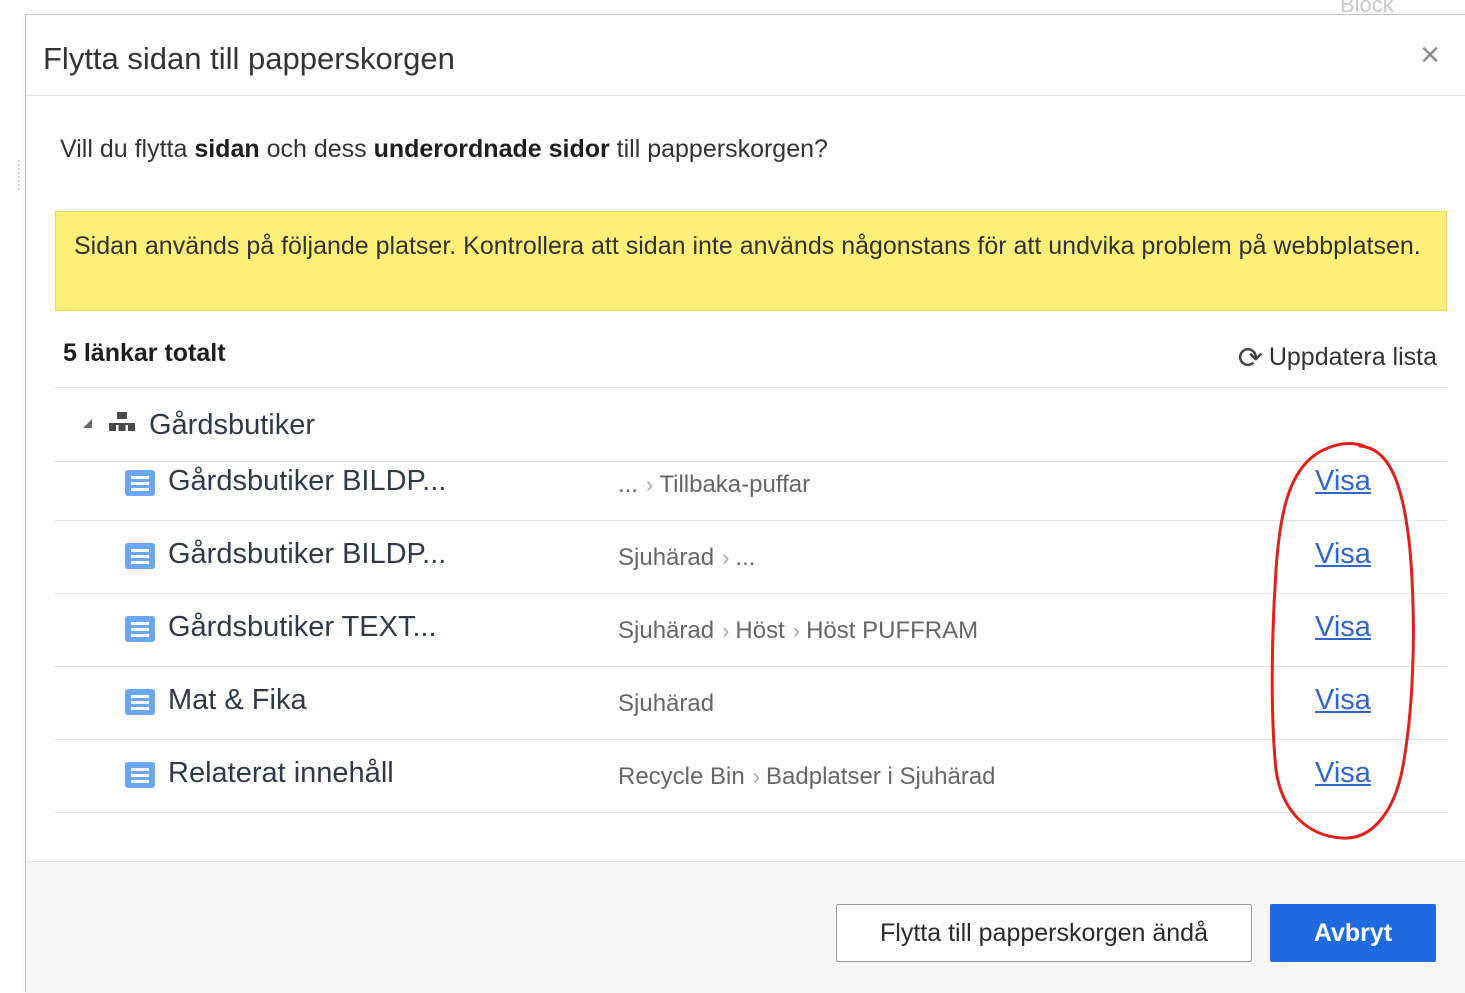 The height and width of the screenshot is (993, 1465). I want to click on path-segment: Tillbaka-puffar, so click(735, 484).